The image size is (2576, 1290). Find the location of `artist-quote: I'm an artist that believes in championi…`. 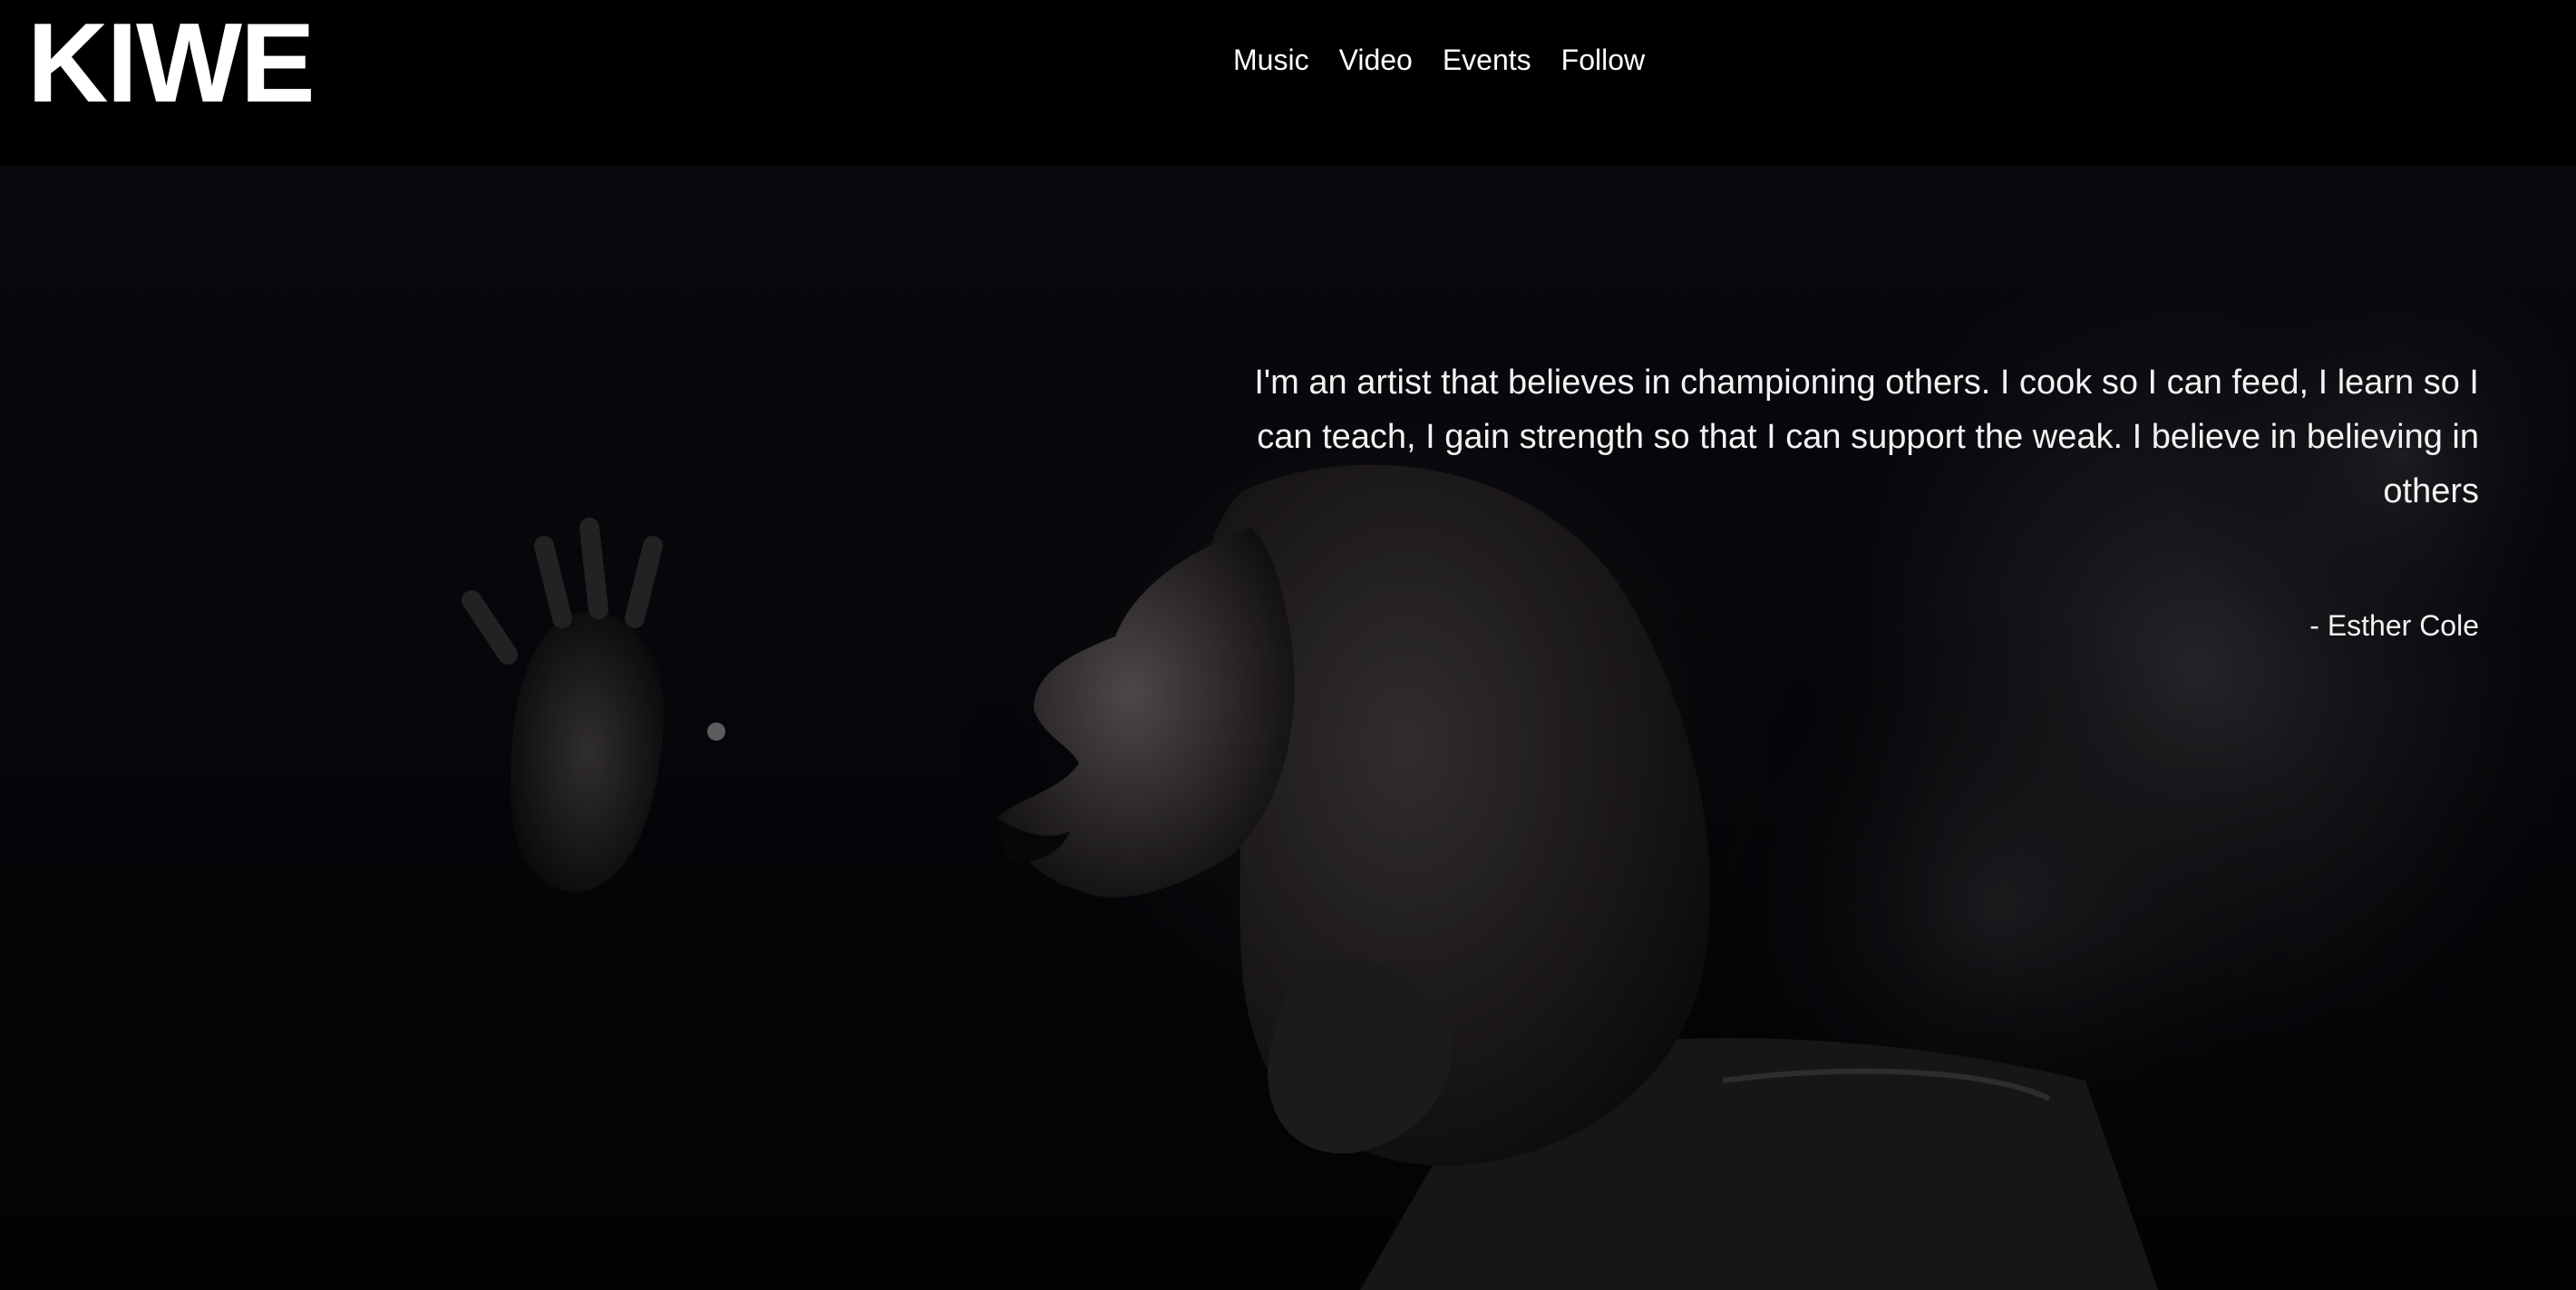

artist-quote: I'm an artist that believes in championi… is located at coordinates (1866, 437).